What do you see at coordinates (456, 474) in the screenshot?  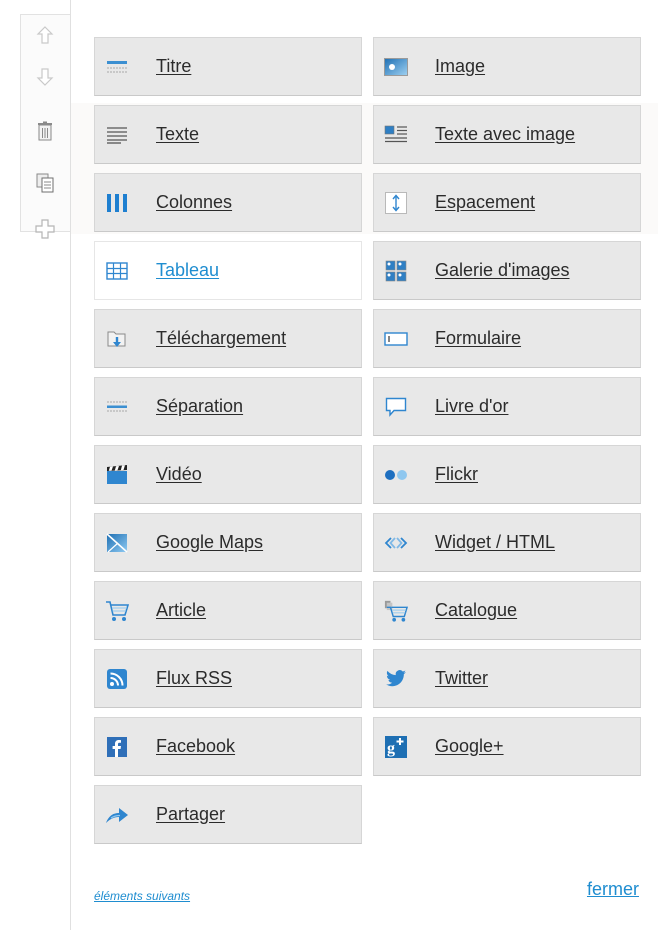 I see `block-item-label: Flickr` at bounding box center [456, 474].